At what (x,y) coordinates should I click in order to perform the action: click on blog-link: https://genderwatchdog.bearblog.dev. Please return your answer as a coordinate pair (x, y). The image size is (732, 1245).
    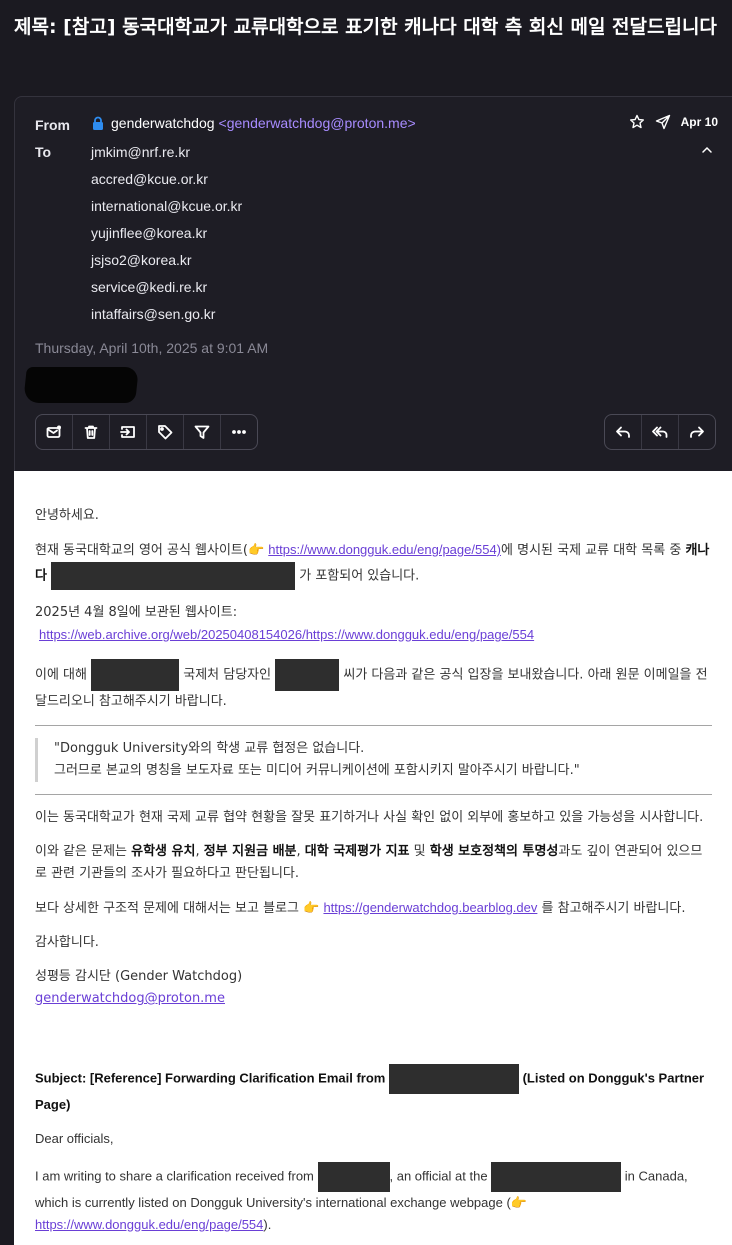
    Looking at the image, I should click on (430, 907).